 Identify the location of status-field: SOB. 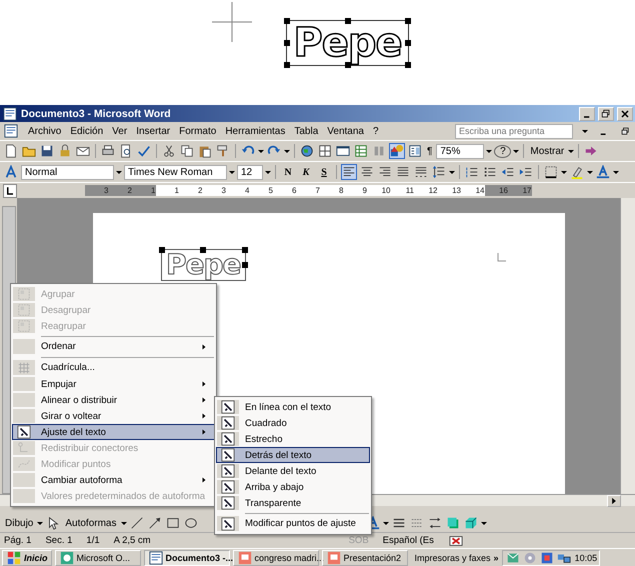
(358, 540).